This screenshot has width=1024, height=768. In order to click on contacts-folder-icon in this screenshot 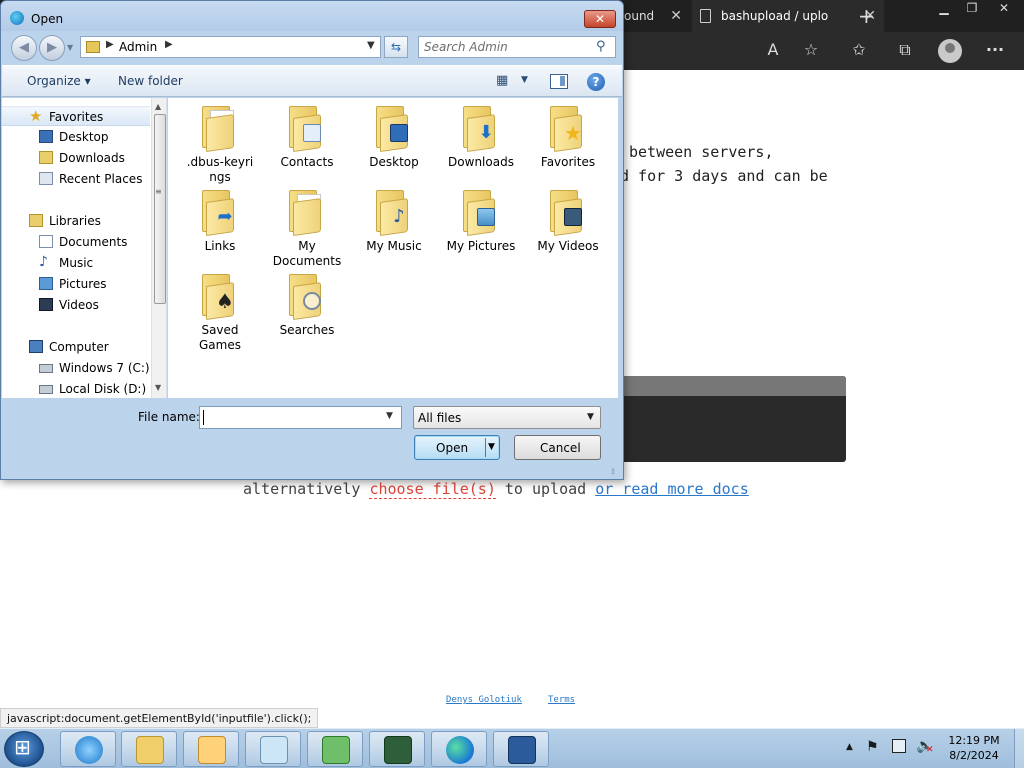, I will do `click(307, 128)`.